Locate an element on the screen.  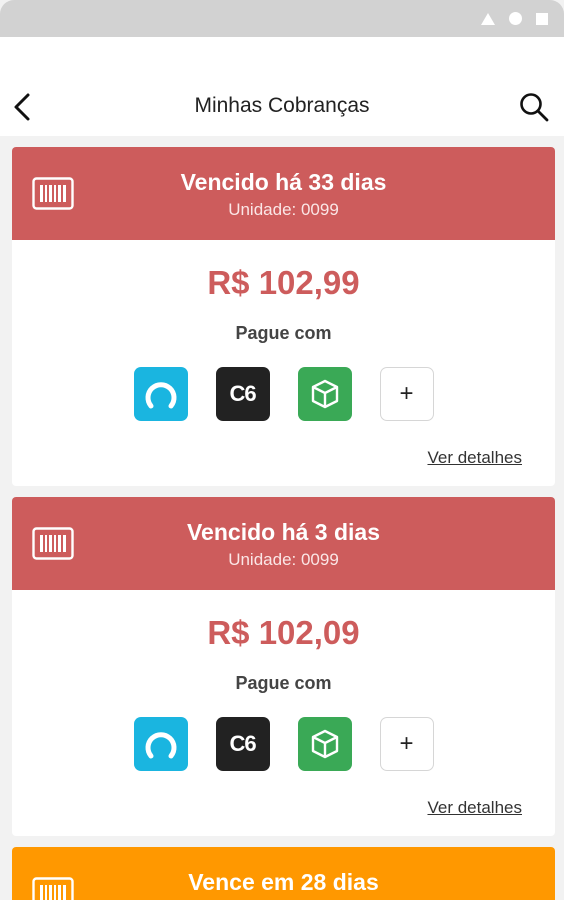
wifi-icon is located at coordinates (515, 18).